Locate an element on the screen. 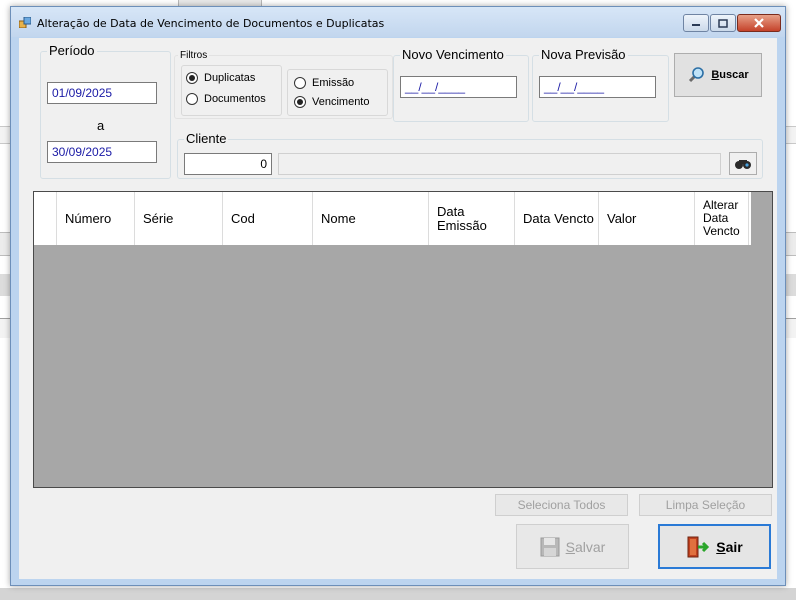 This screenshot has height=600, width=796. maximize-icon is located at coordinates (723, 23).